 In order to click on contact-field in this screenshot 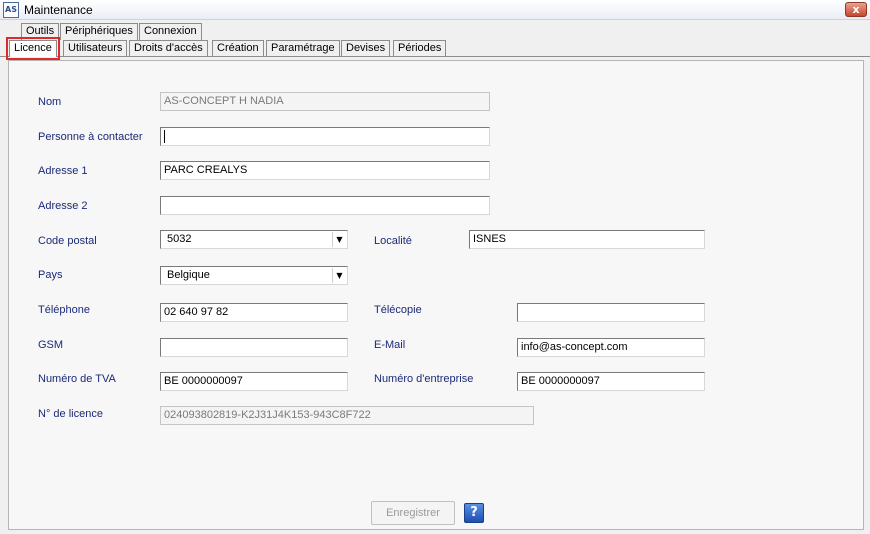, I will do `click(325, 136)`.